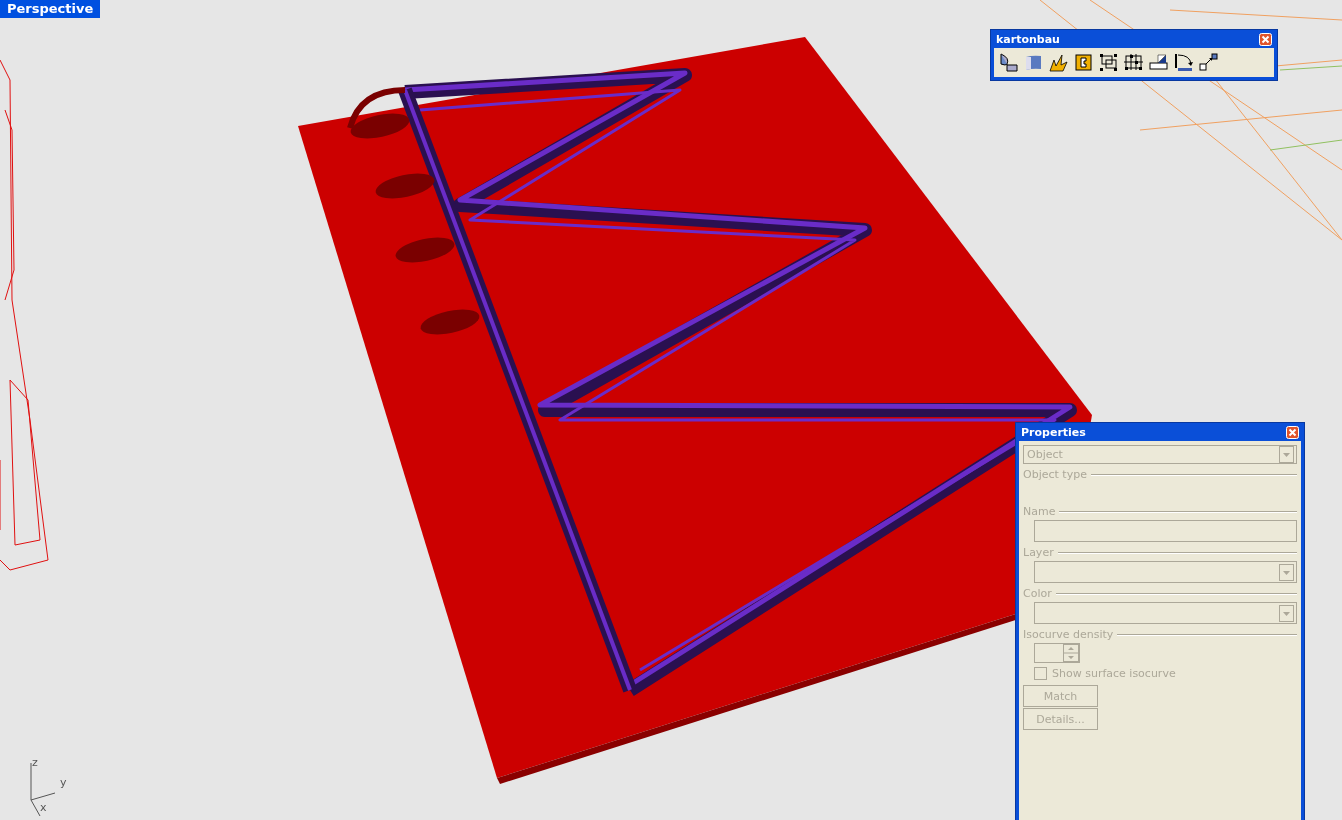  I want to click on axis-label: x, so click(43, 807).